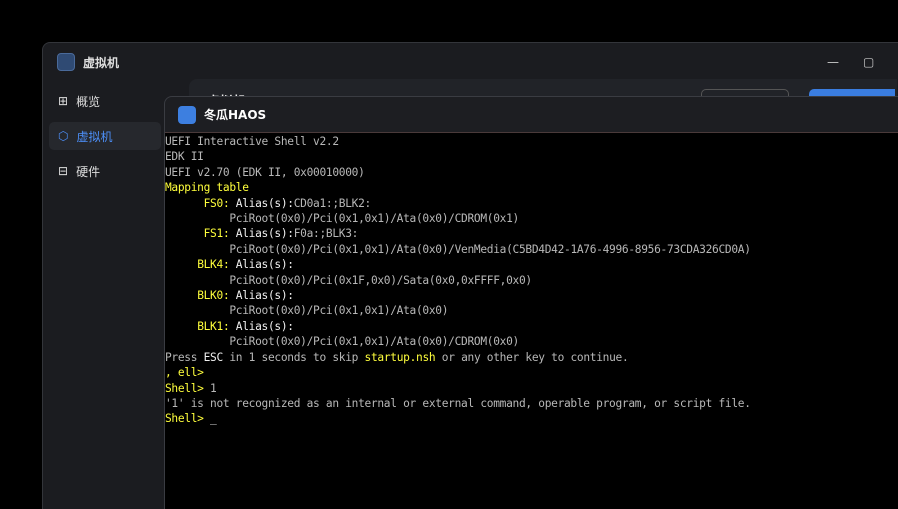  What do you see at coordinates (66, 62) in the screenshot?
I see `app-logo-icon` at bounding box center [66, 62].